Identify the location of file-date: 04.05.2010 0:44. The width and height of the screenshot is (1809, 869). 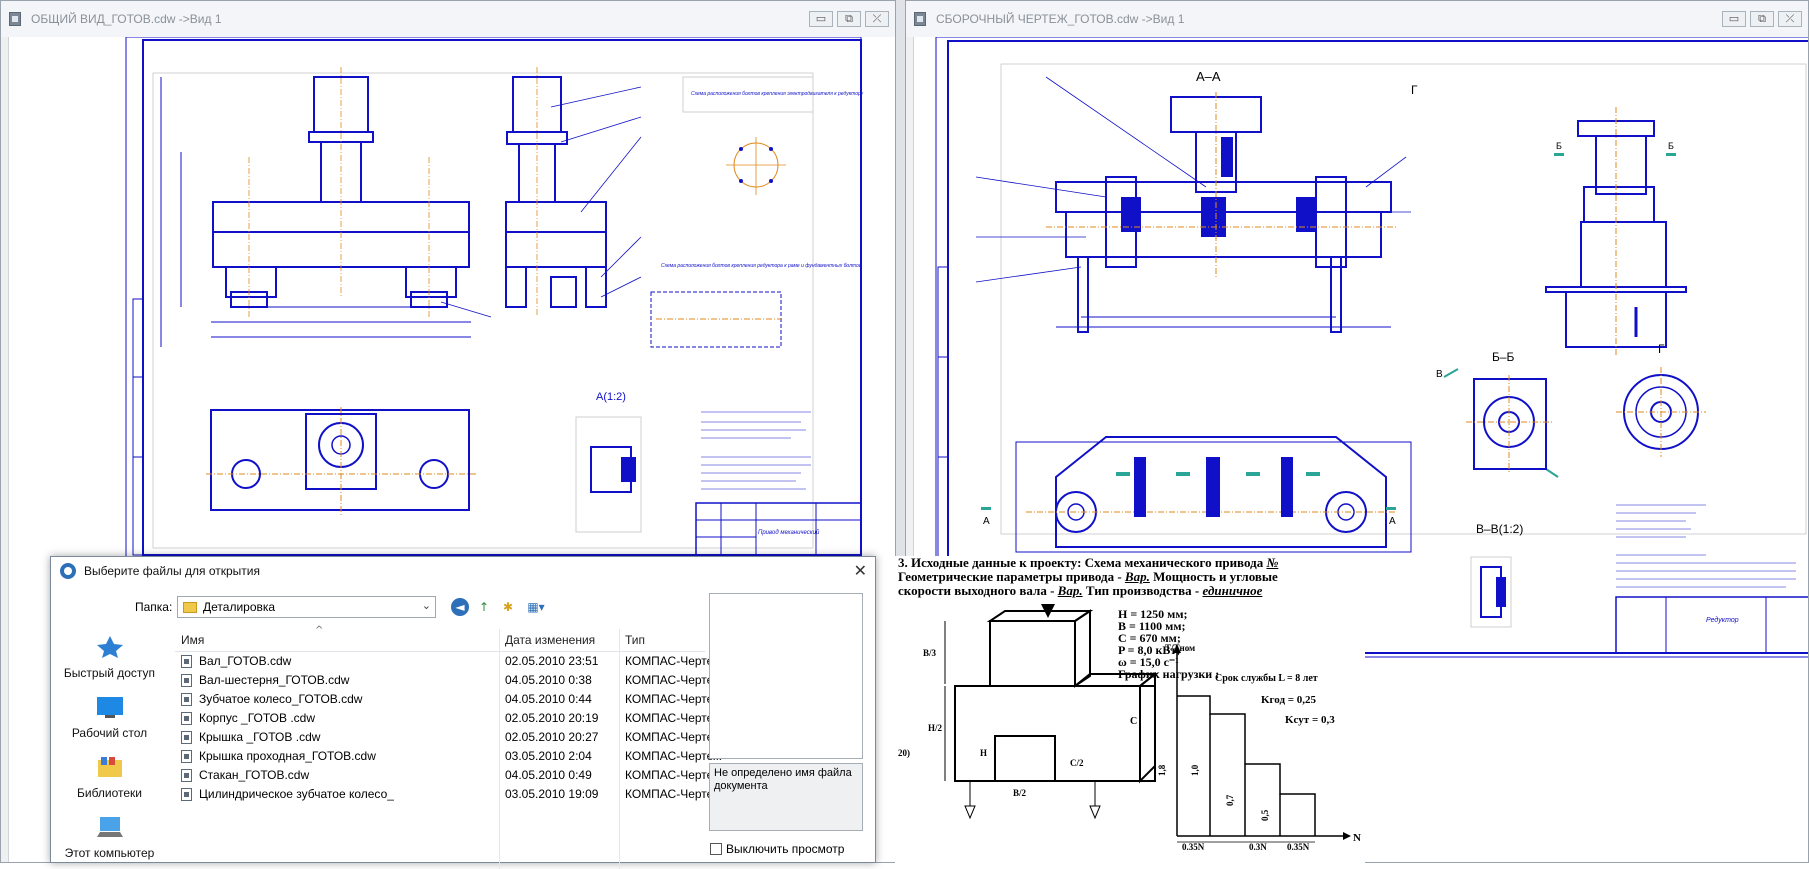
(548, 699).